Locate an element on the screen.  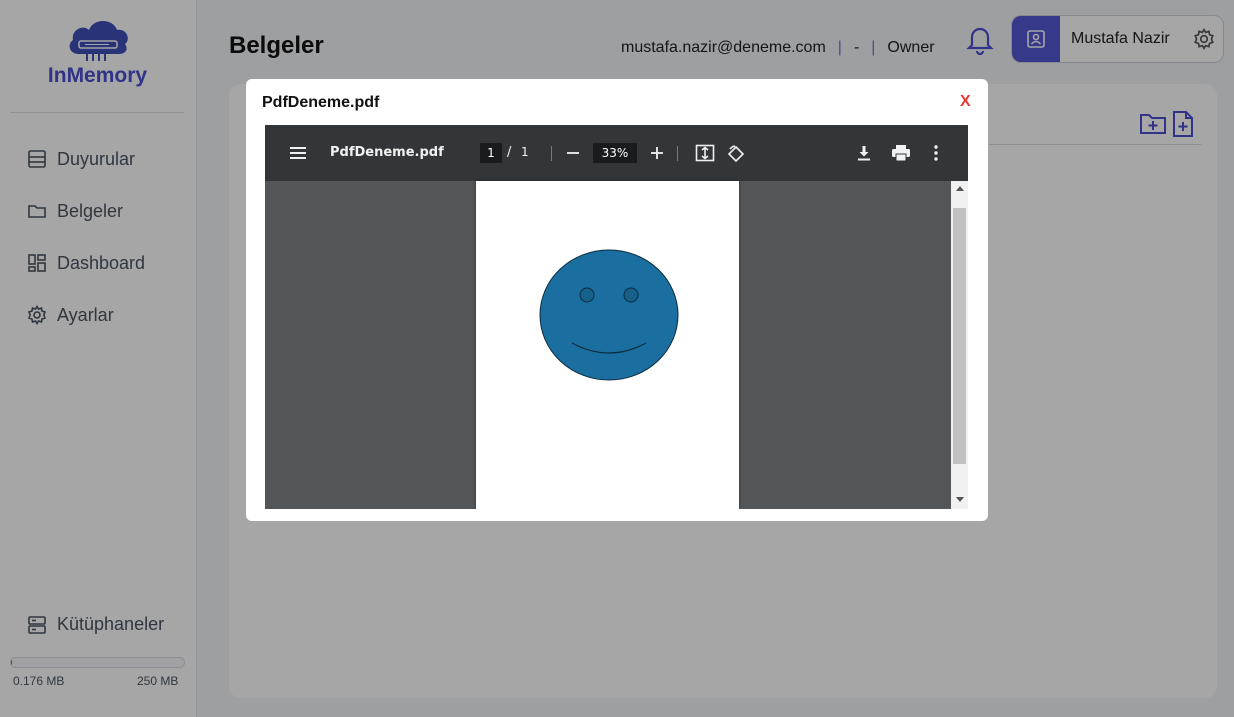
more-vertical-icon is located at coordinates (936, 153).